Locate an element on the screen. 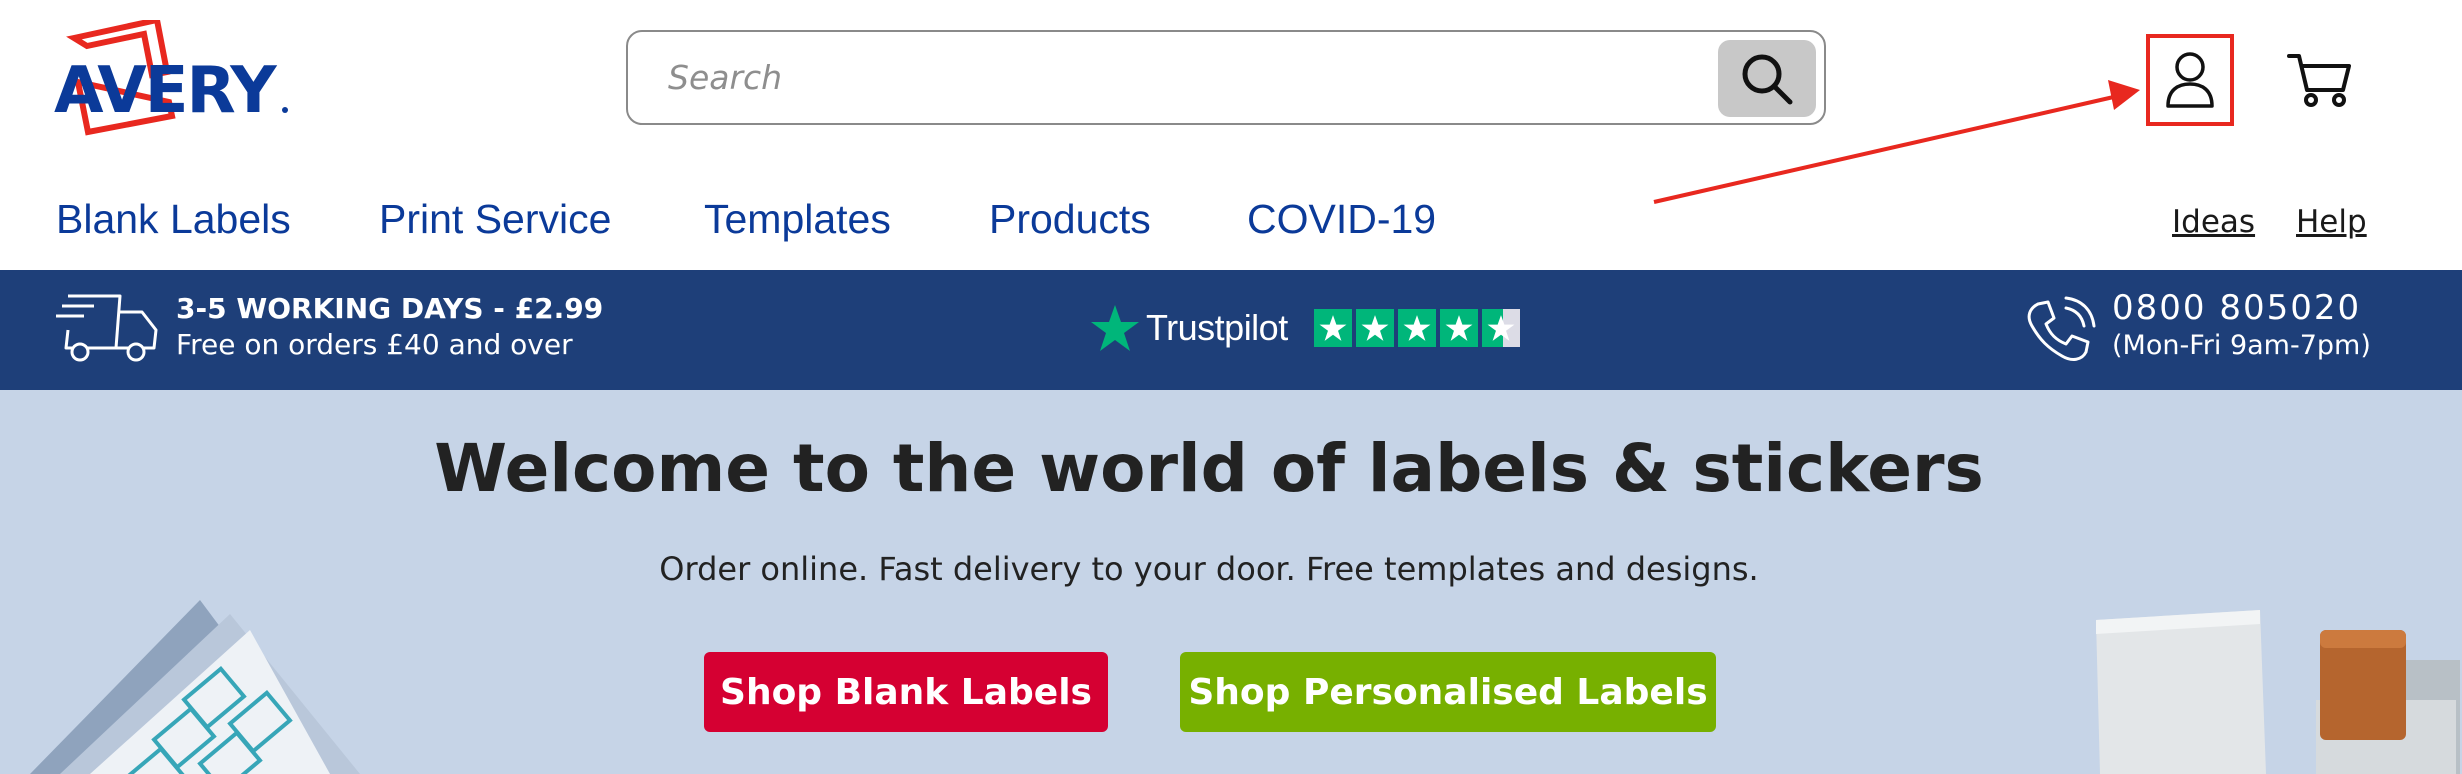 Image resolution: width=2462 pixels, height=774 pixels. label-sheets-image is located at coordinates (195, 687).